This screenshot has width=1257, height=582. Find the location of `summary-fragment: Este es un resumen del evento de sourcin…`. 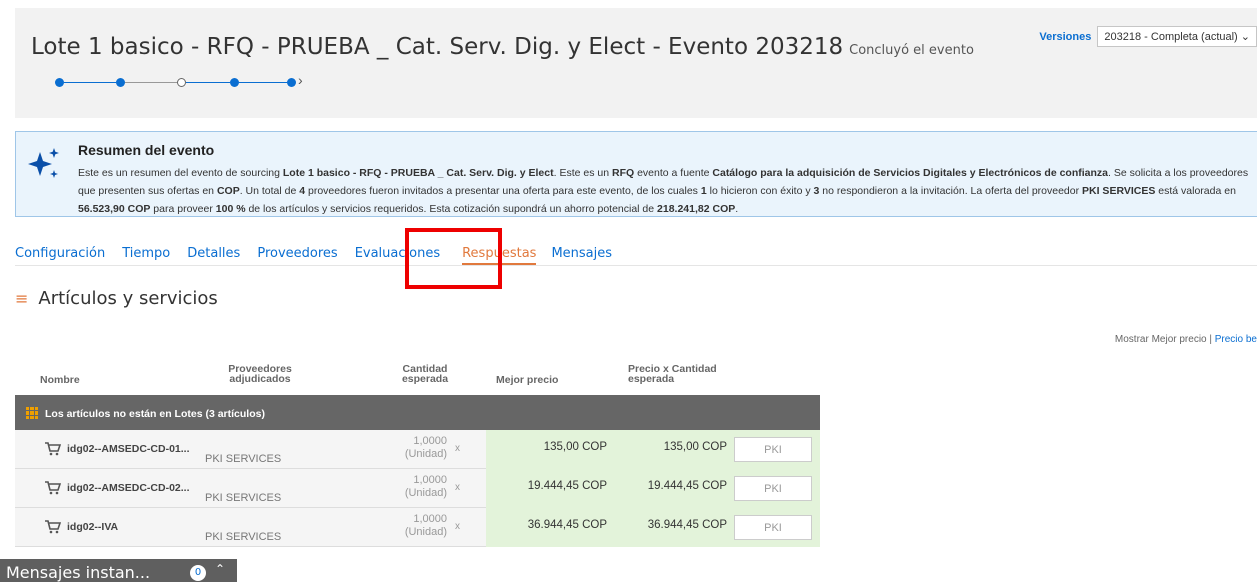

summary-fragment: Este es un resumen del evento de sourcin… is located at coordinates (180, 173).